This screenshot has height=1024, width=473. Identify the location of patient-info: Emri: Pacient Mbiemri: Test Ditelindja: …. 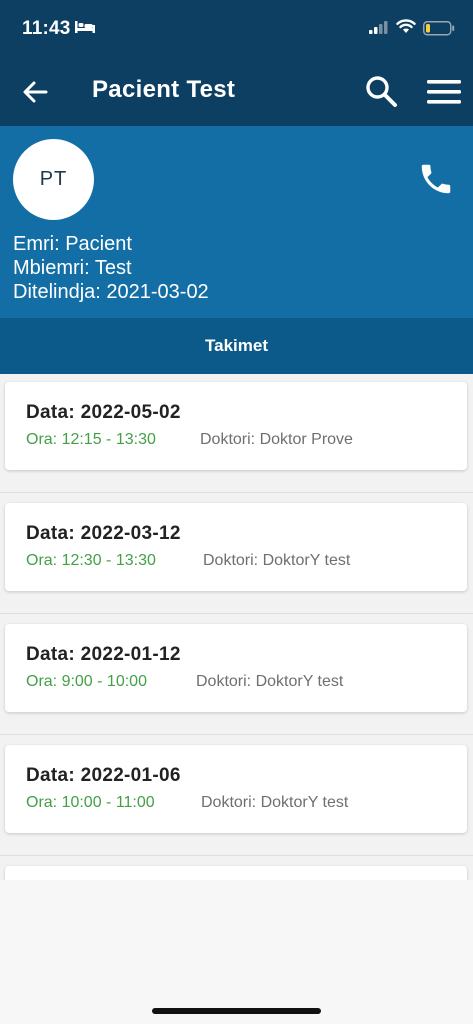
(111, 268).